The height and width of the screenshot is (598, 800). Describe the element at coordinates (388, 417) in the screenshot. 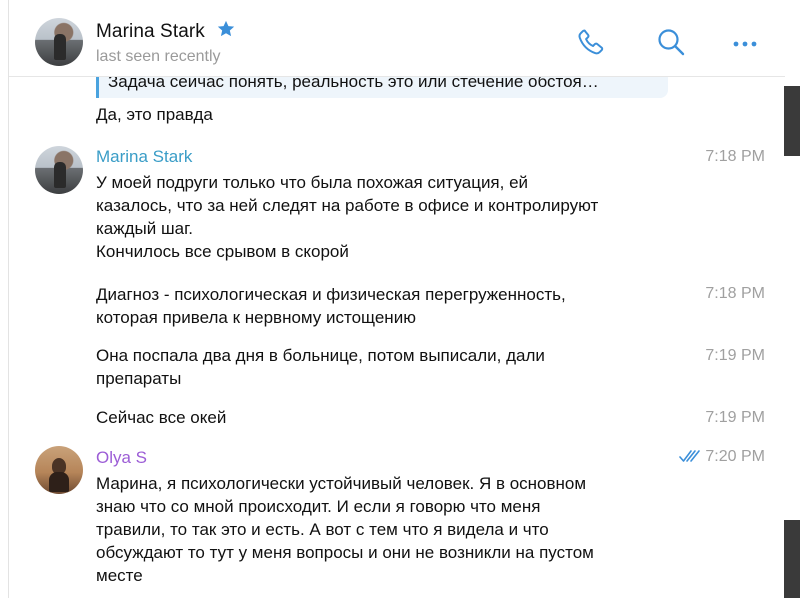

I see `message-text: Сейчас все окей` at that location.